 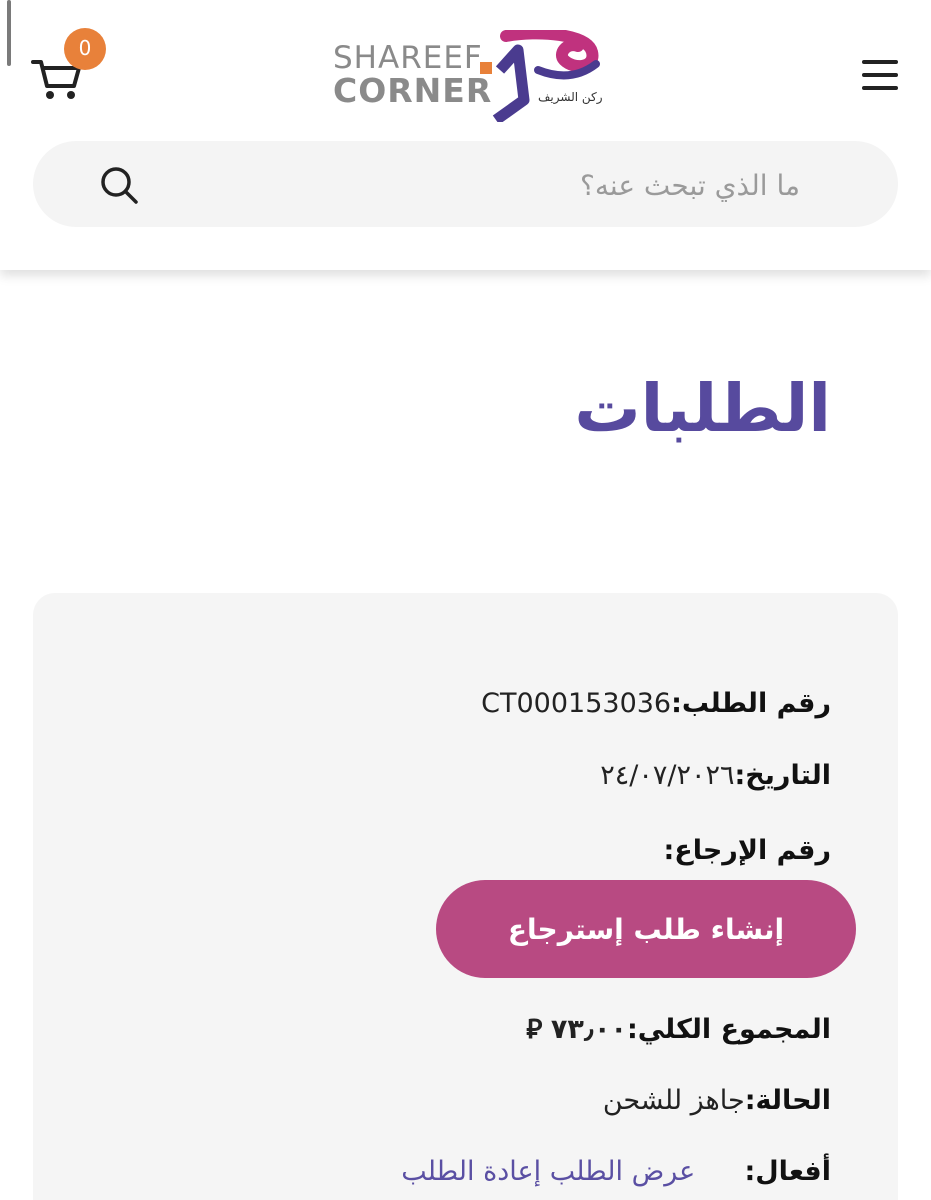 I want to click on return-number-label: رقم الإرجاع:, so click(x=747, y=850).